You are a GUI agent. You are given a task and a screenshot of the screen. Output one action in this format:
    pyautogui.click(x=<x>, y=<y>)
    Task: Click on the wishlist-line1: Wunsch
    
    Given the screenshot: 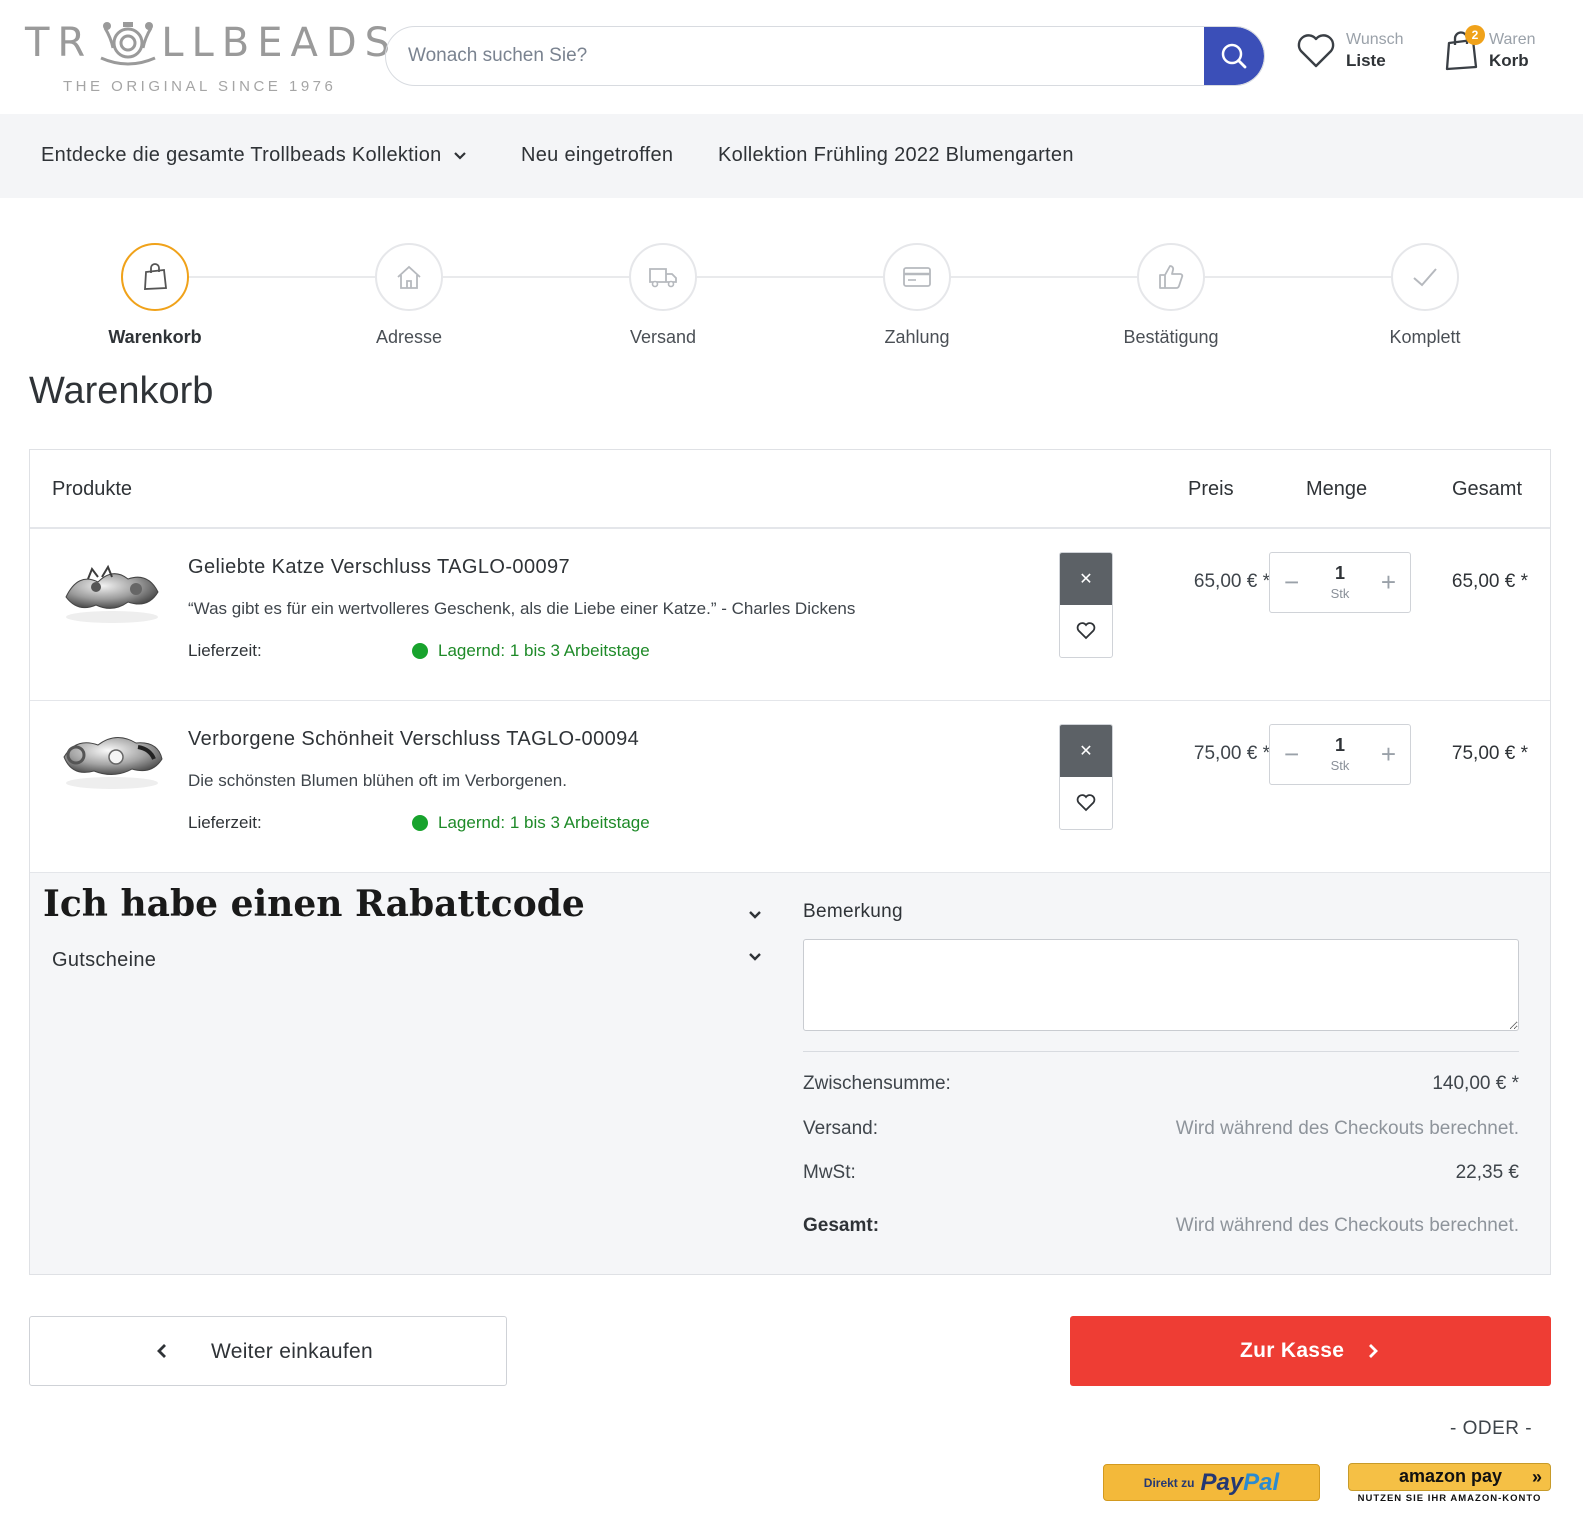 What is the action you would take?
    pyautogui.click(x=1375, y=39)
    